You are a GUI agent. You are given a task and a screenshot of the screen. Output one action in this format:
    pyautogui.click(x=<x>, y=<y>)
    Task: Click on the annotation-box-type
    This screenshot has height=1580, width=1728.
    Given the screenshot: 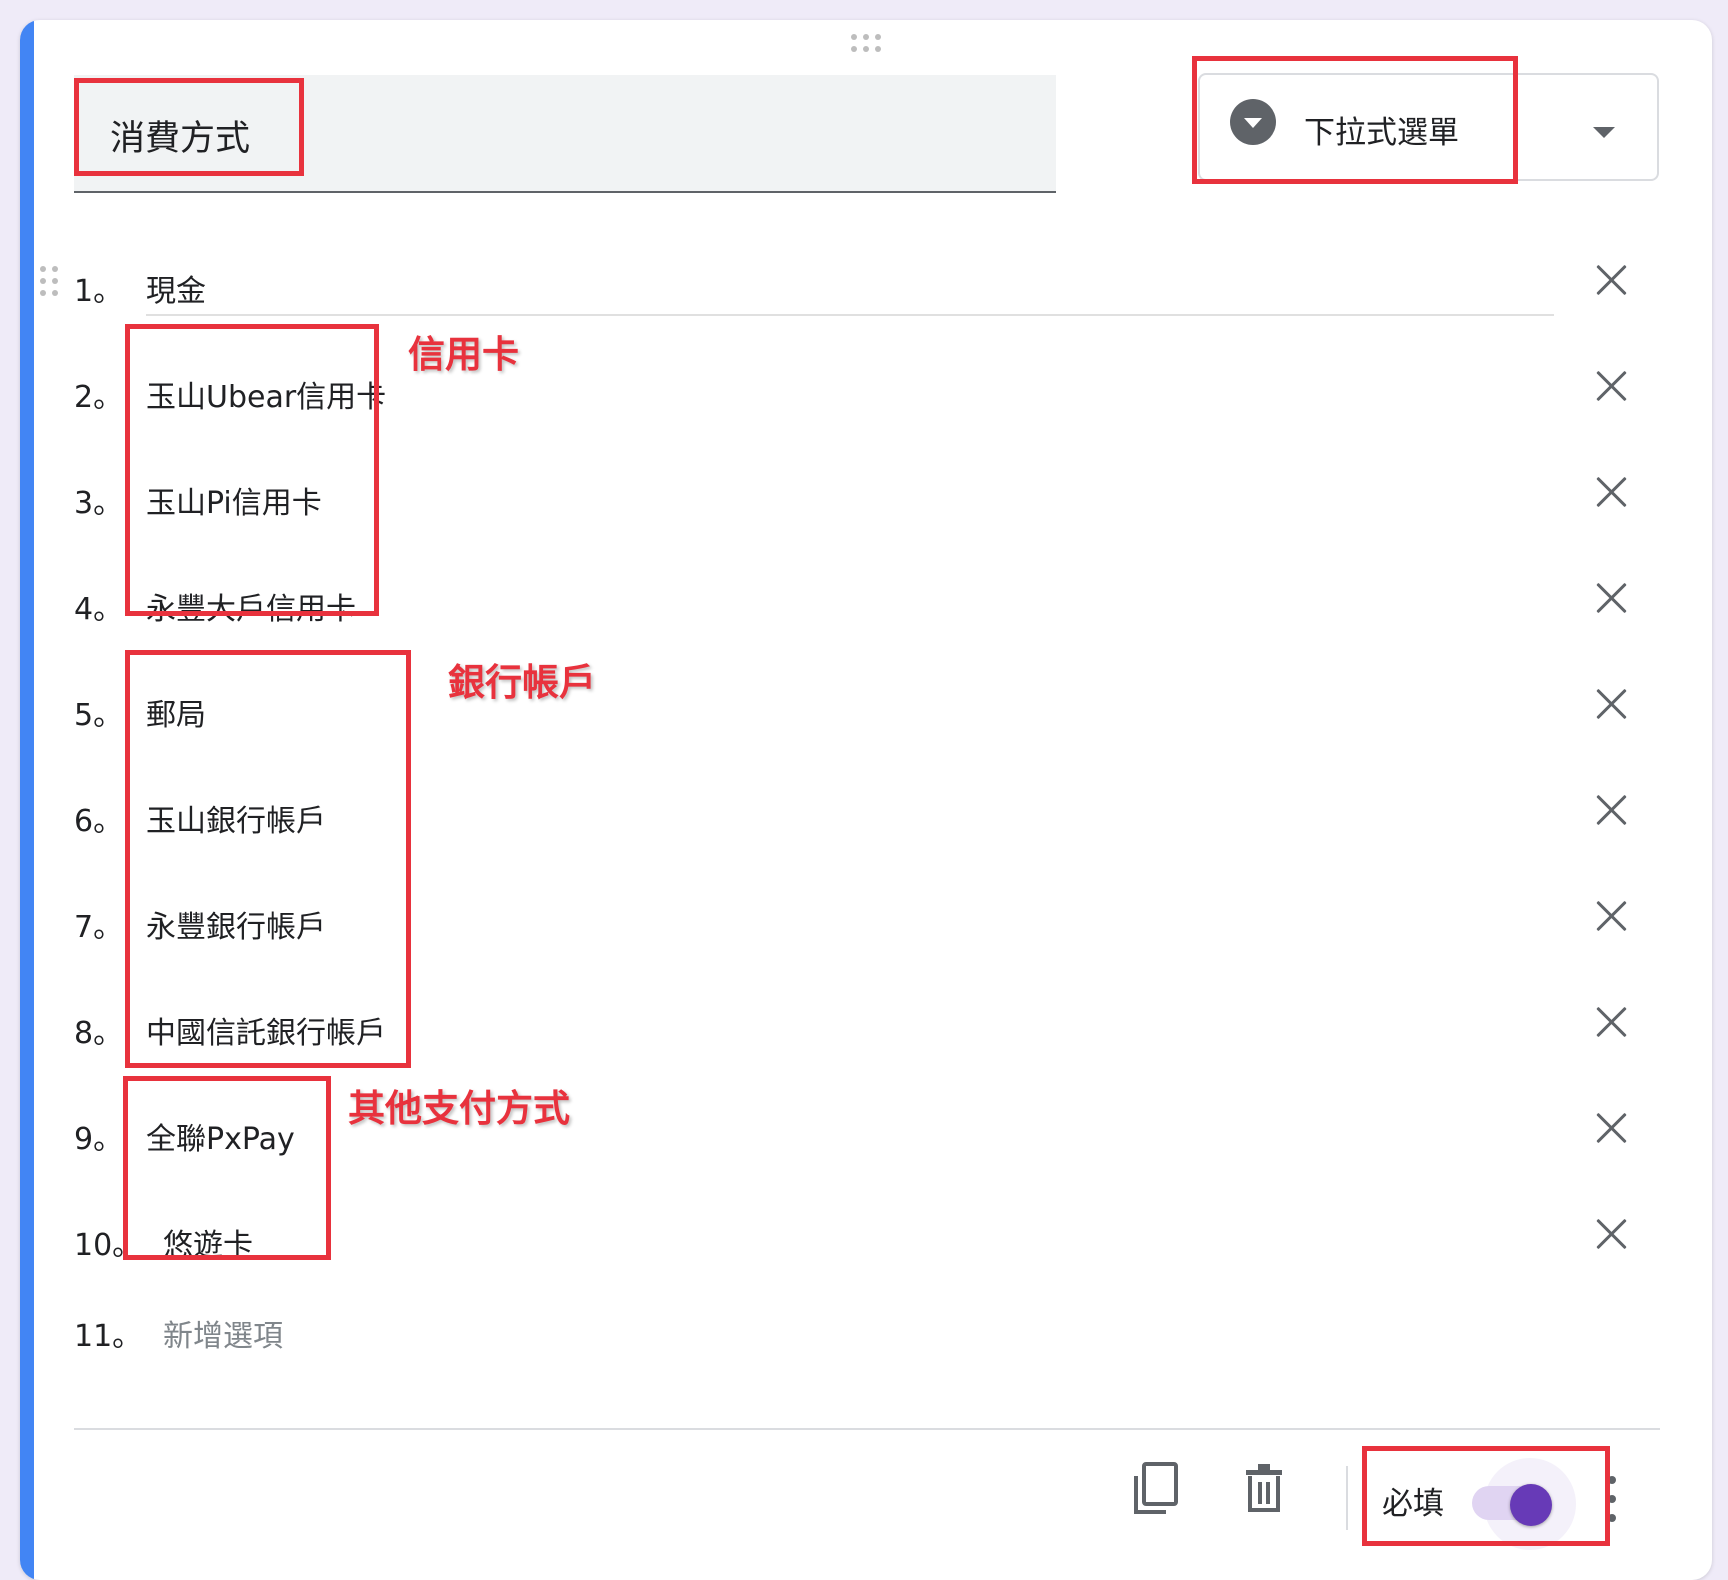 What is the action you would take?
    pyautogui.click(x=1355, y=120)
    